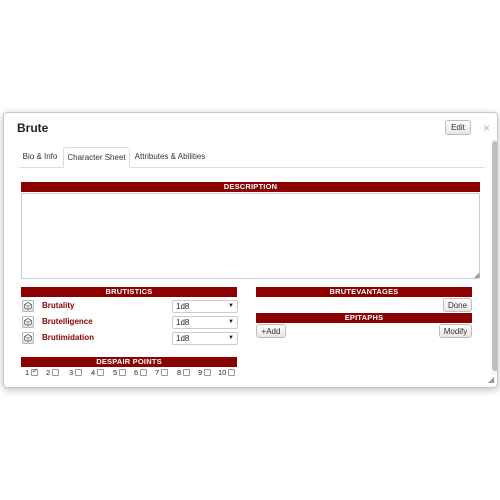 The width and height of the screenshot is (500, 500). I want to click on despair-point-number: 4, so click(93, 372).